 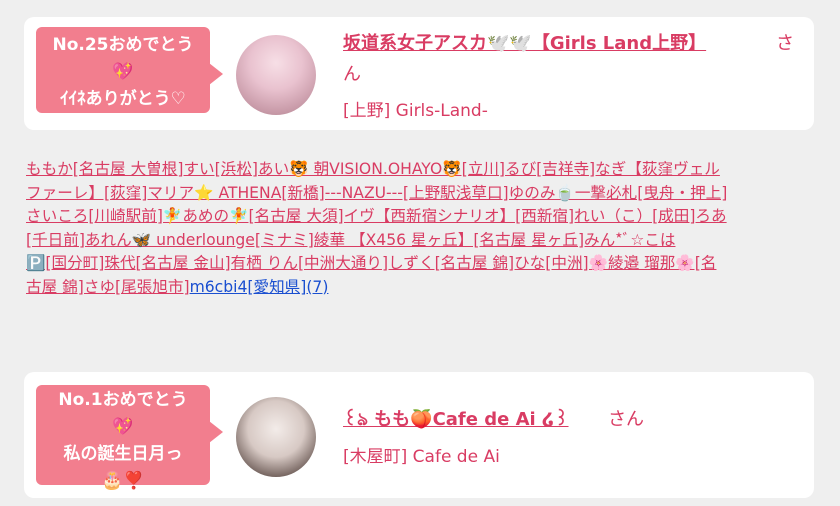 What do you see at coordinates (785, 43) in the screenshot?
I see `honorific: さ` at bounding box center [785, 43].